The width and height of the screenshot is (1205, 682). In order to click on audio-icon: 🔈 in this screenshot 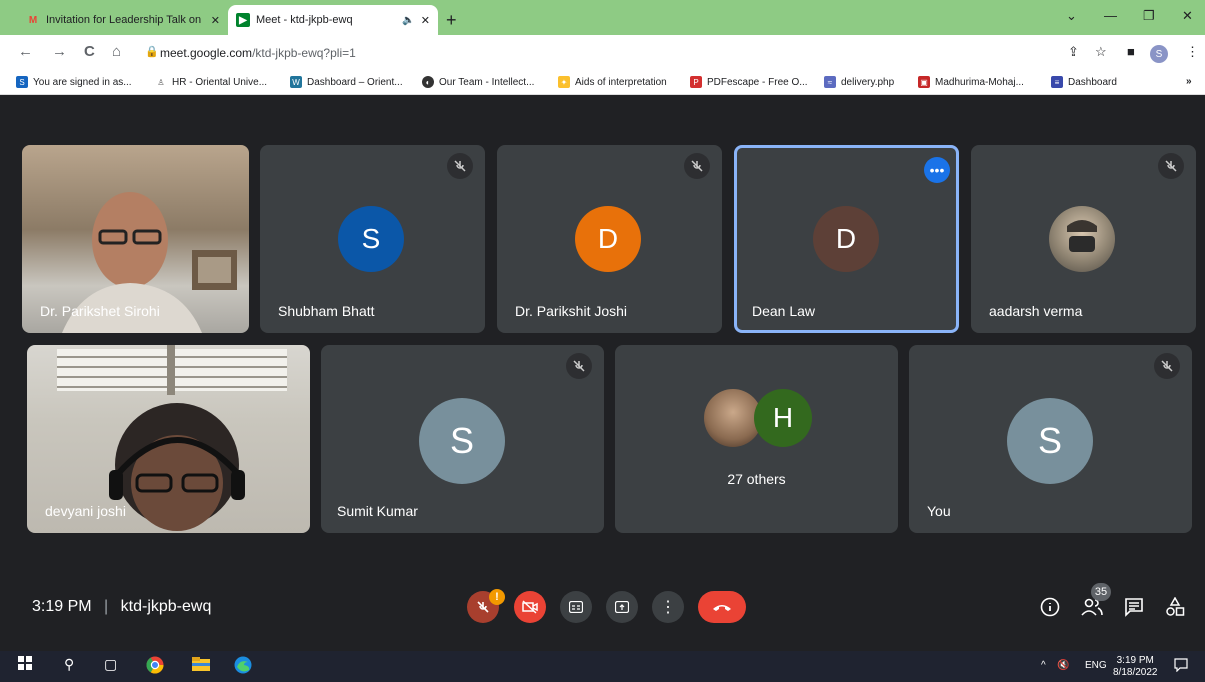, I will do `click(408, 20)`.